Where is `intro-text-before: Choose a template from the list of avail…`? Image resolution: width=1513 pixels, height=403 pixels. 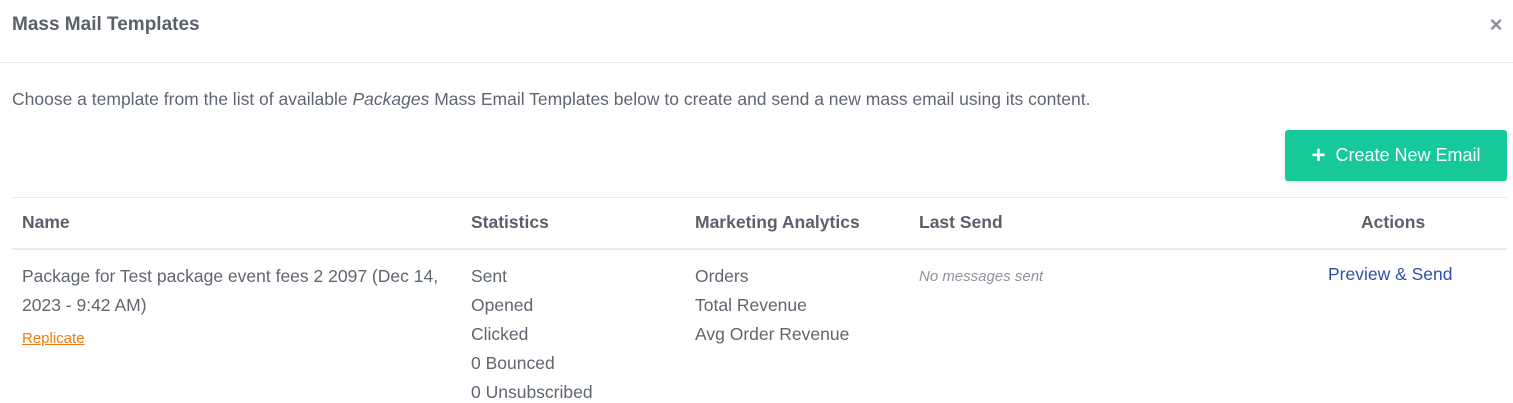
intro-text-before: Choose a template from the list of avail… is located at coordinates (182, 99).